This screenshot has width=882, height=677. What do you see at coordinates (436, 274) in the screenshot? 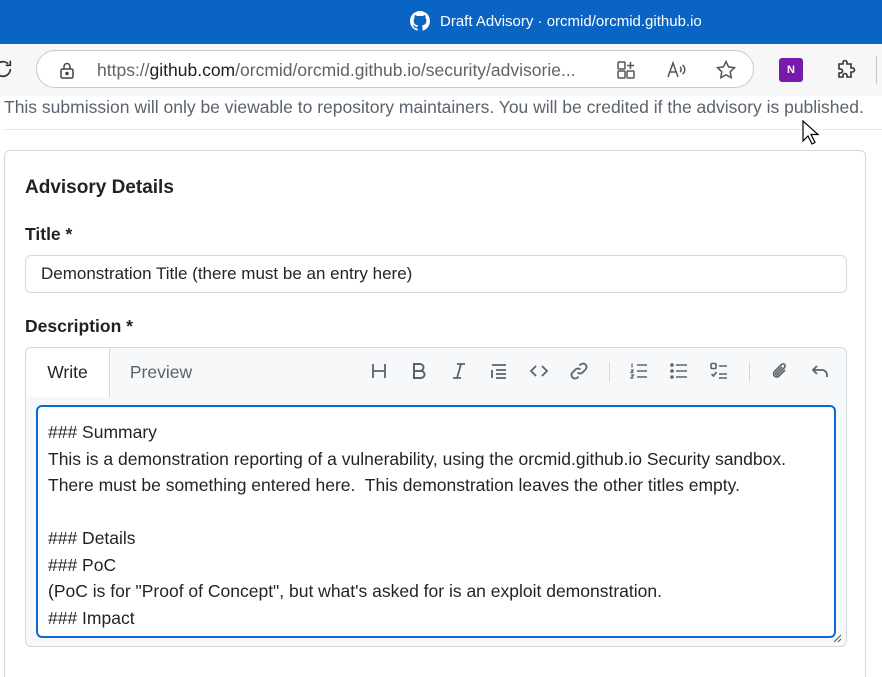
I see `title-input` at bounding box center [436, 274].